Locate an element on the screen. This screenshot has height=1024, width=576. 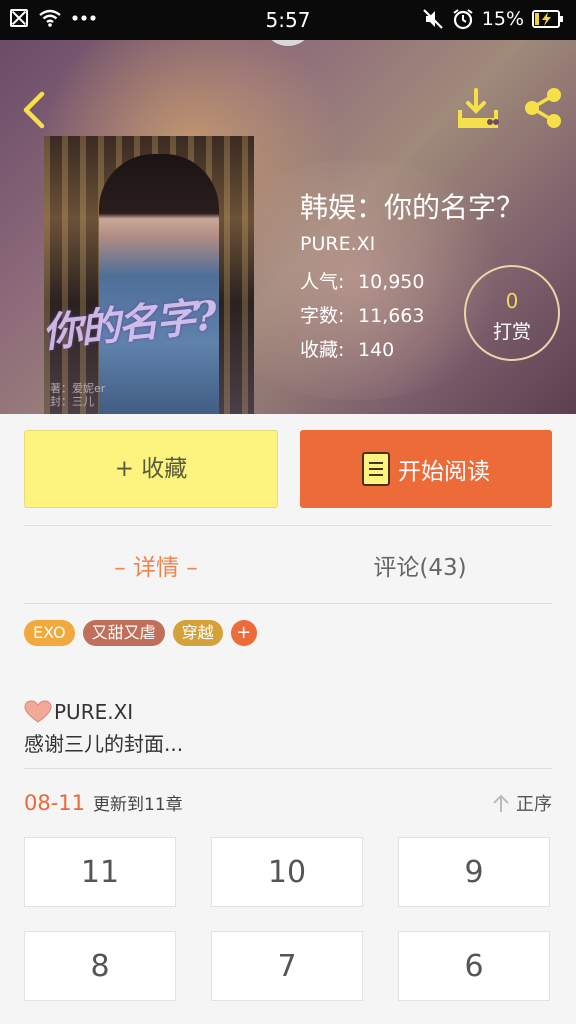
download-icon is located at coordinates (478, 108).